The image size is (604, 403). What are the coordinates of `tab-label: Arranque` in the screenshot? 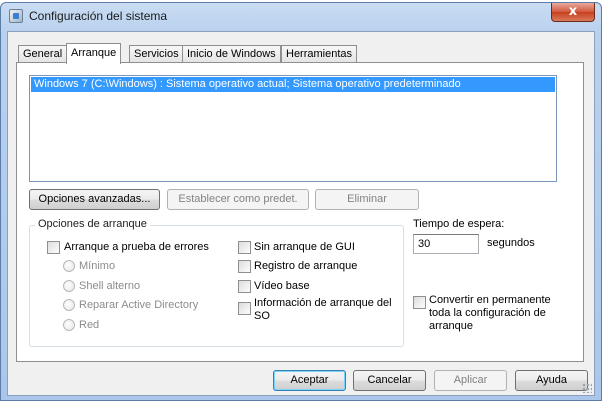 It's located at (94, 53).